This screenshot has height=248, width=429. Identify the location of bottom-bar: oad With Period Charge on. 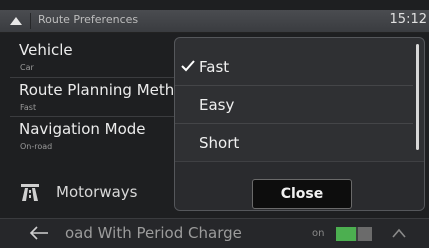
(214, 233).